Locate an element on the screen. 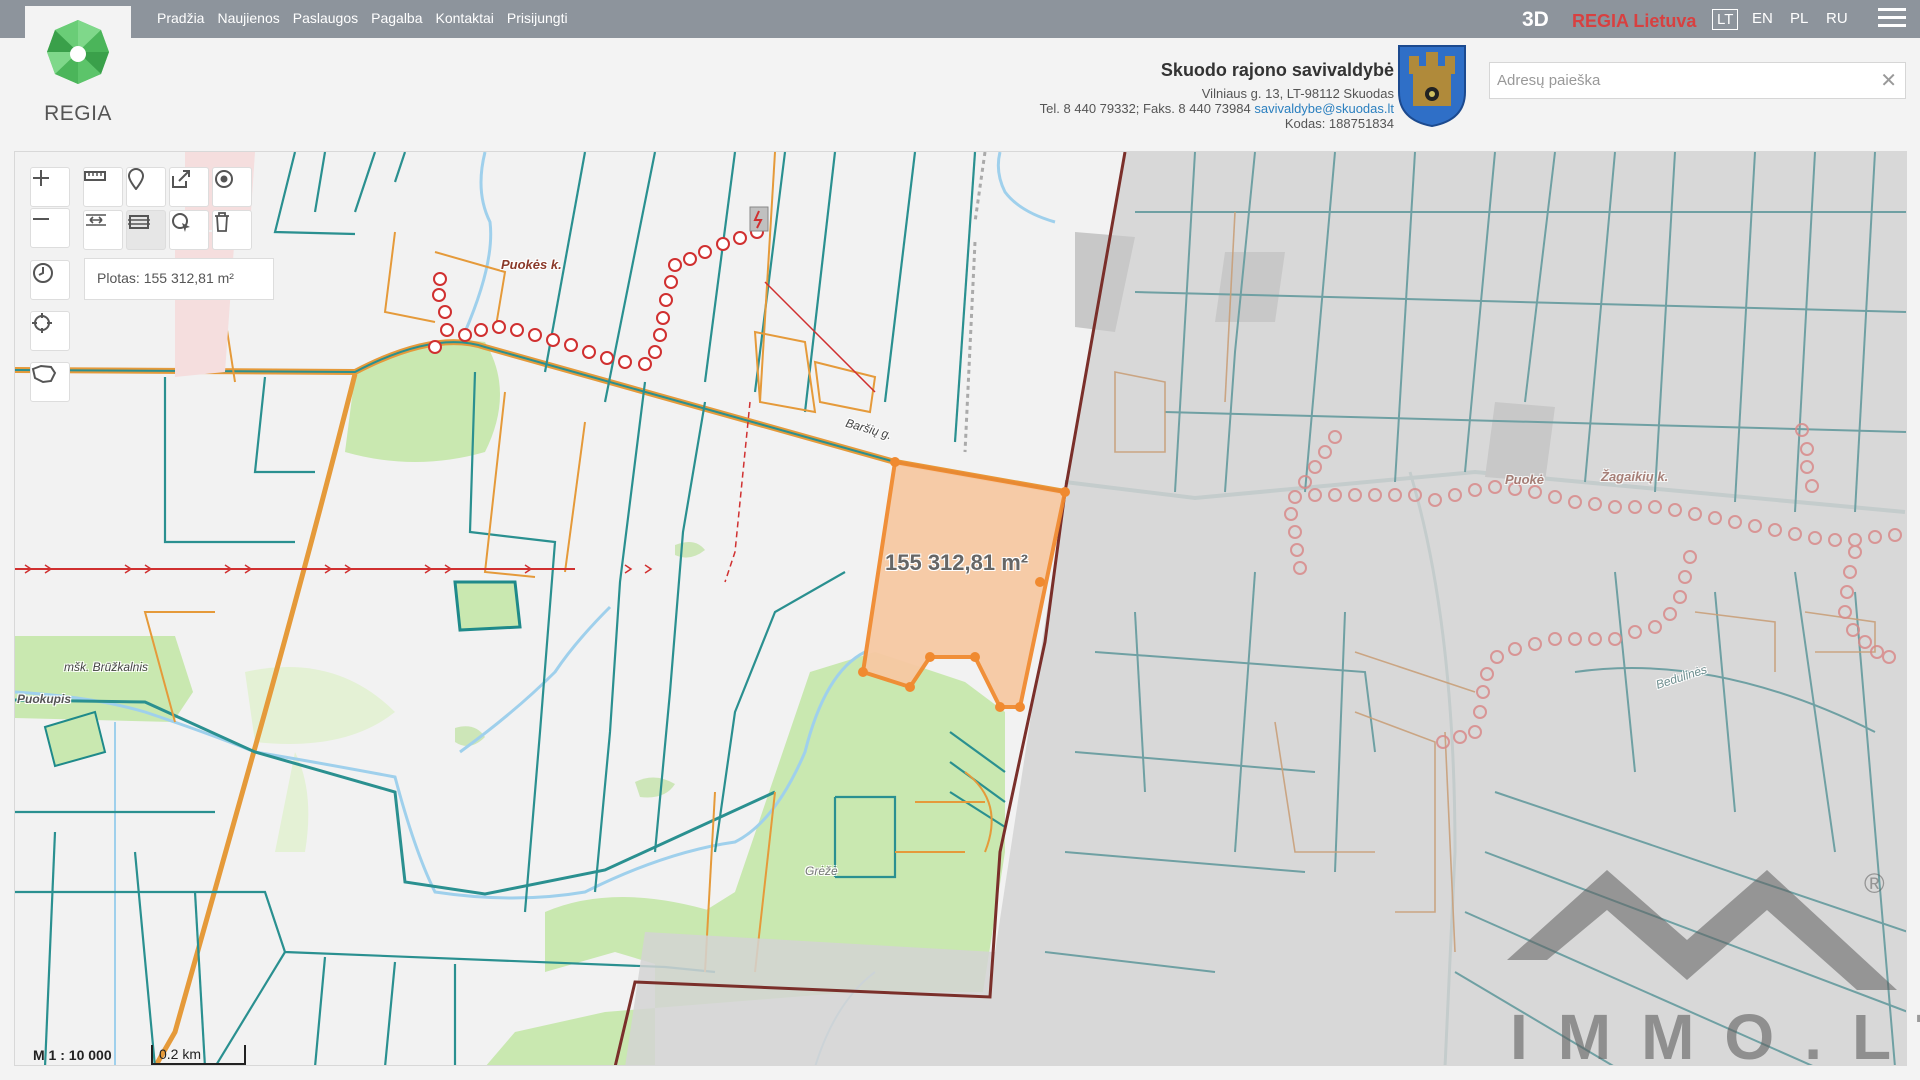 This screenshot has height=1080, width=1920. hamburger-menu-icon is located at coordinates (1892, 19).